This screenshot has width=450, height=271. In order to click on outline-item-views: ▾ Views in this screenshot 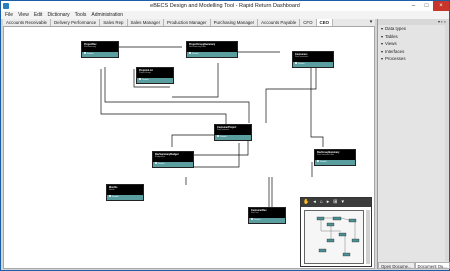, I will do `click(413, 44)`.